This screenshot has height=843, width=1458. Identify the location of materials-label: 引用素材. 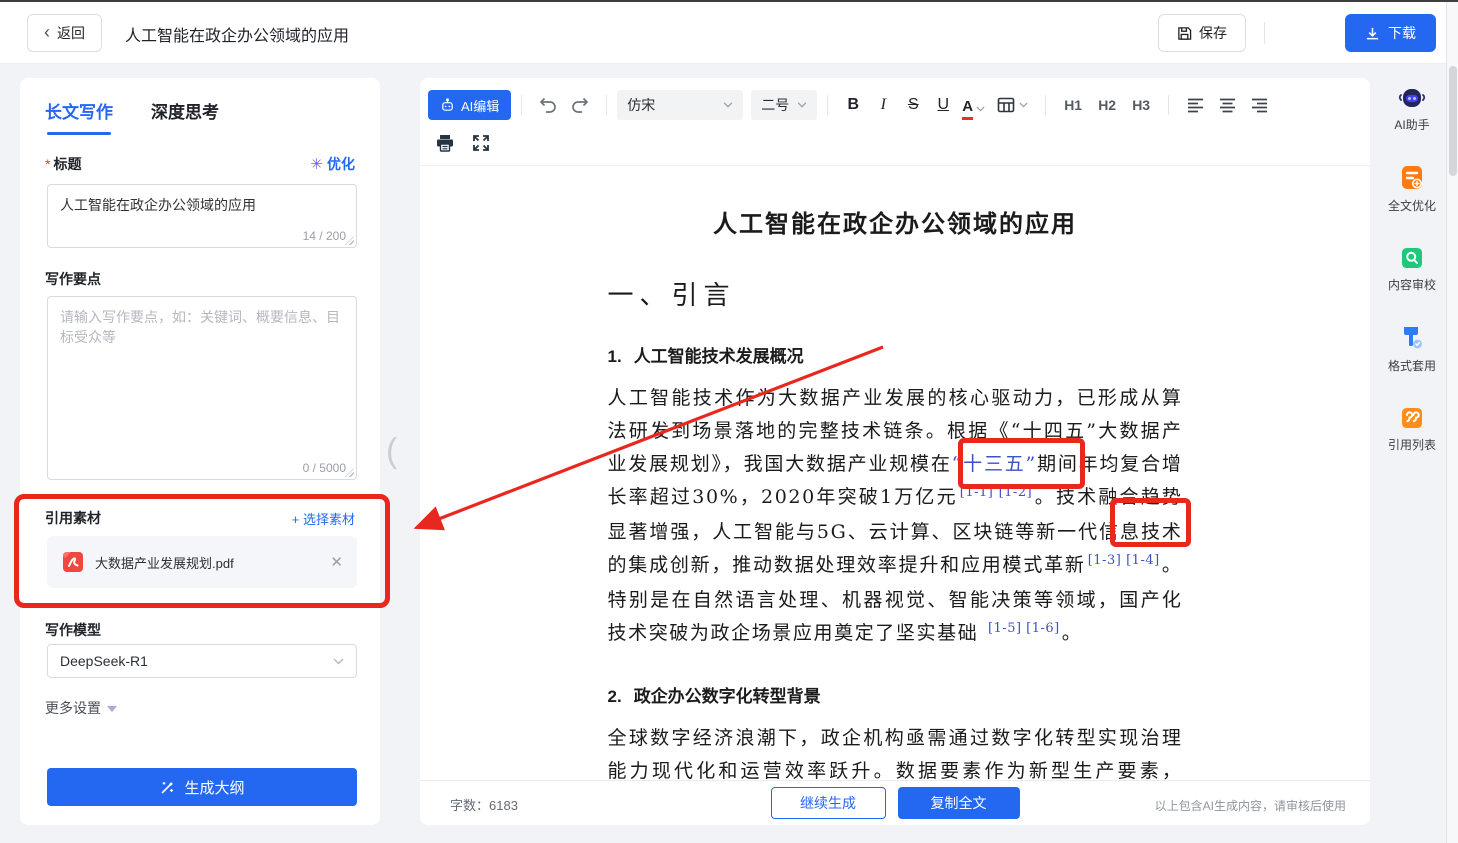
(73, 518).